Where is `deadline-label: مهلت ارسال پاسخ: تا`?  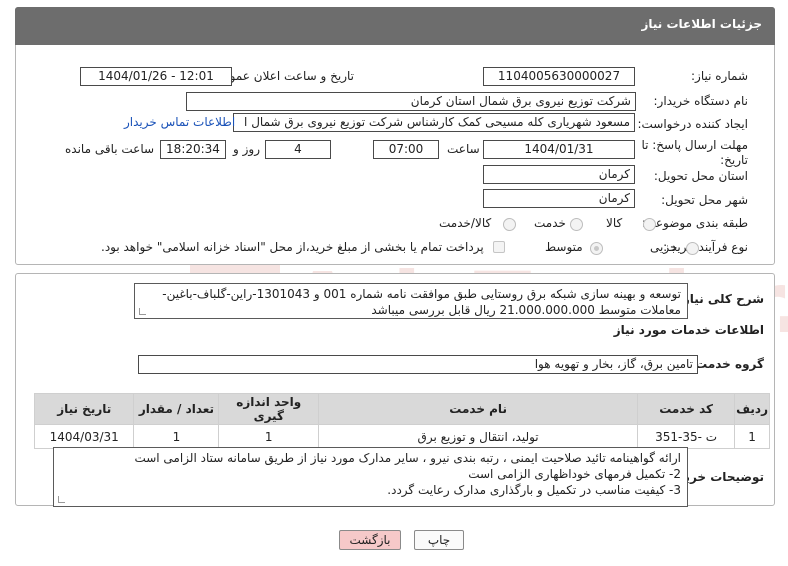 deadline-label: مهلت ارسال پاسخ: تا is located at coordinates (694, 145).